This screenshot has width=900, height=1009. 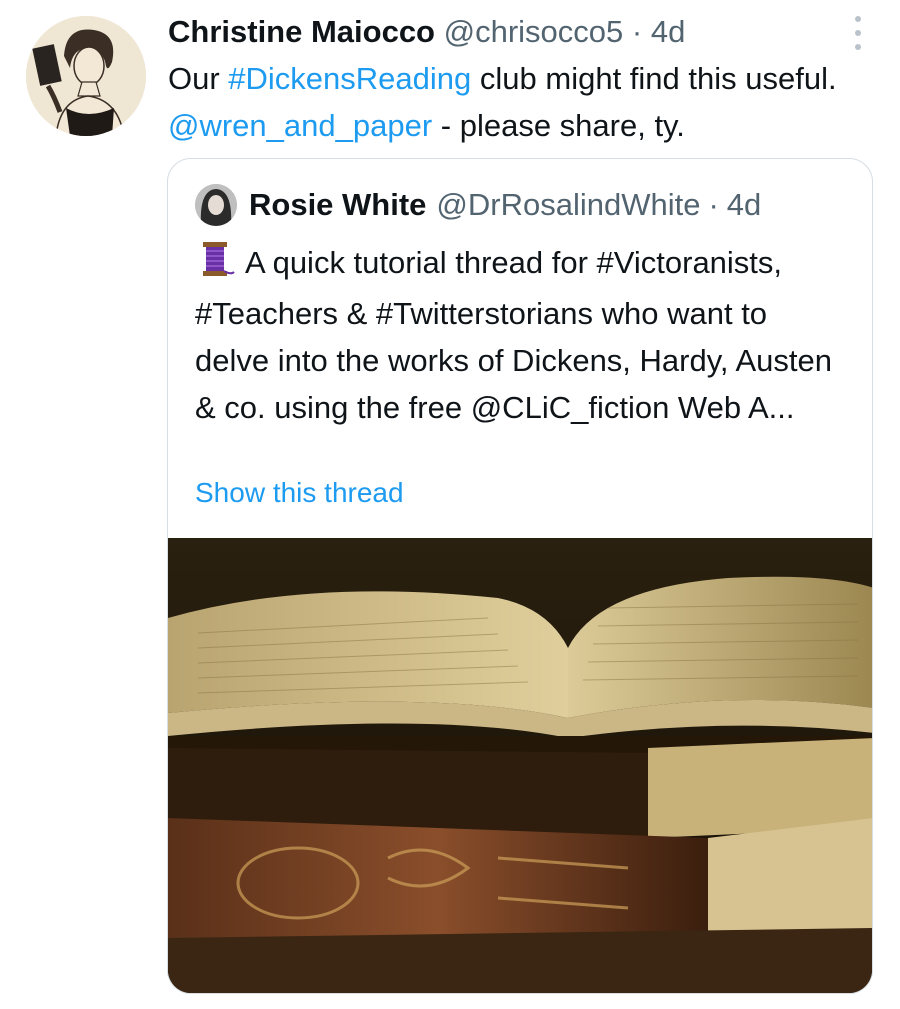 What do you see at coordinates (349, 78) in the screenshot?
I see `hashtag-link: #DickensReading` at bounding box center [349, 78].